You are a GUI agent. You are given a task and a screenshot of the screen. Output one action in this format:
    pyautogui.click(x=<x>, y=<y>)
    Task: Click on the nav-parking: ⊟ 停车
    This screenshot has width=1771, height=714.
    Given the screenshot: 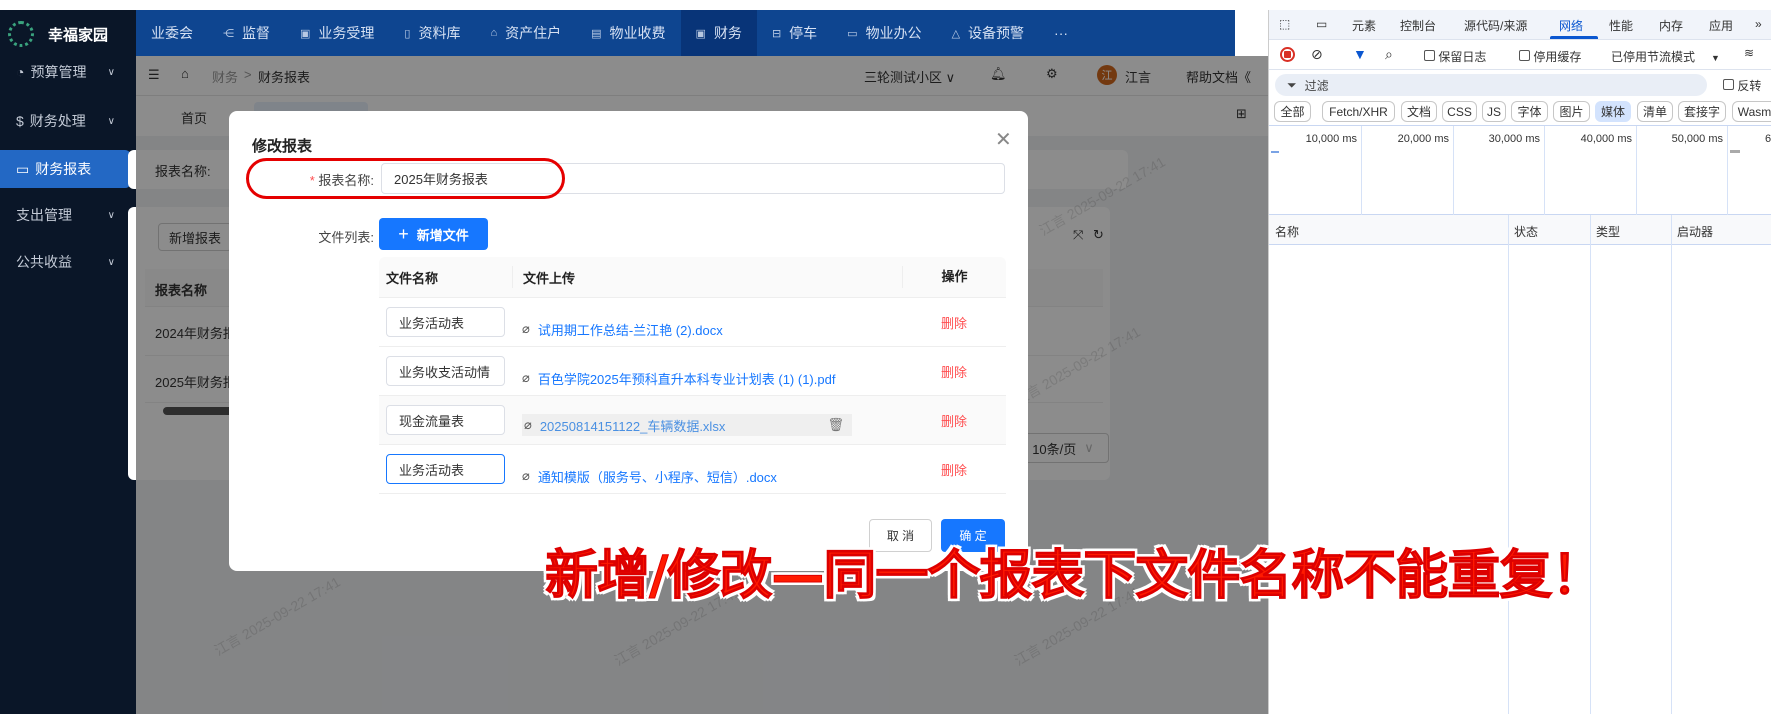 What is the action you would take?
    pyautogui.click(x=794, y=33)
    